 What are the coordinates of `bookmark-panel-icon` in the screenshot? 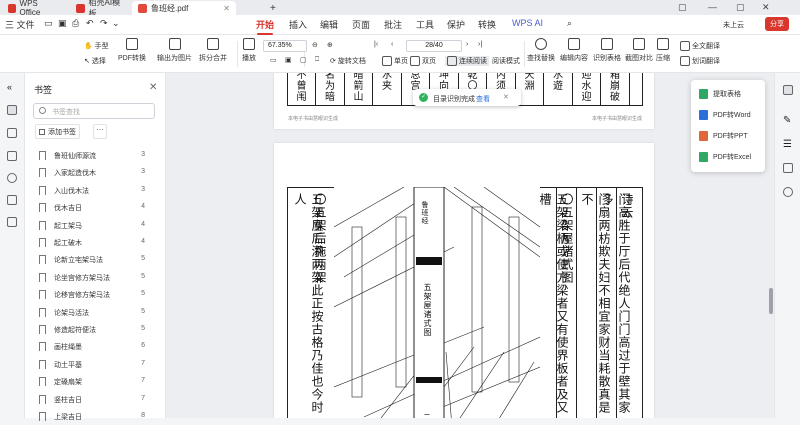 It's located at (12, 110).